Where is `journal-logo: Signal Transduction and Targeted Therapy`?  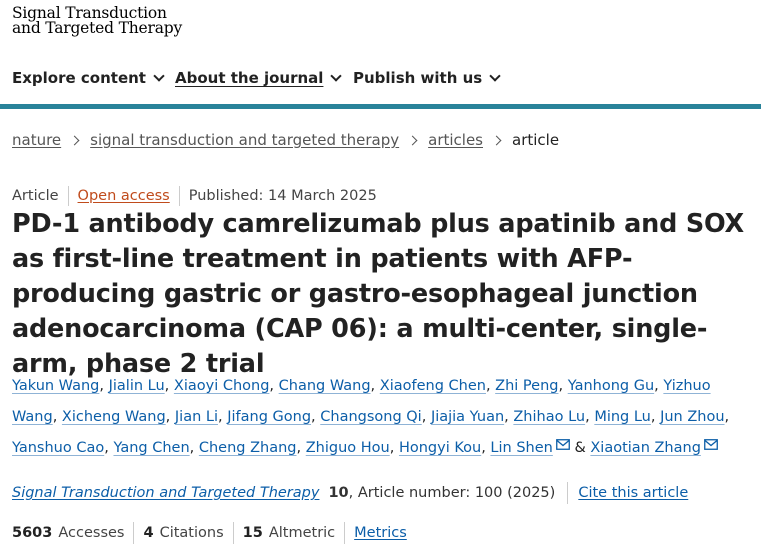 journal-logo: Signal Transduction and Targeted Therapy is located at coordinates (97, 21).